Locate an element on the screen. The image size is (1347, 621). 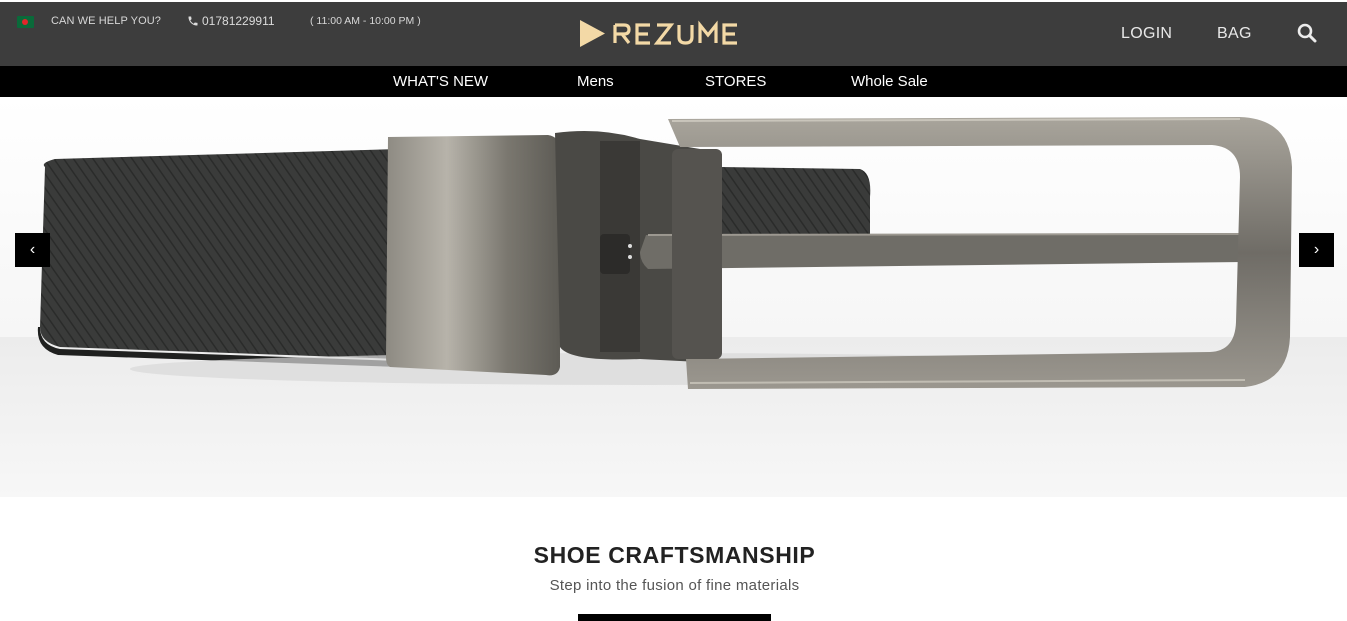
bangladesh-flag-icon is located at coordinates (25, 22).